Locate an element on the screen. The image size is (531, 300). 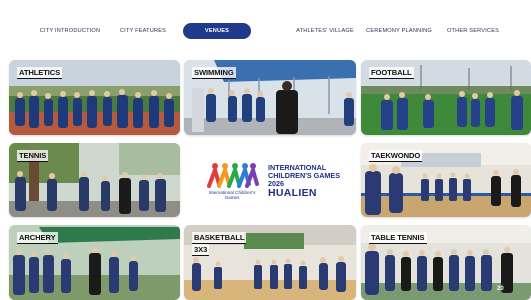
venue-tile-athletics: ATHLETICS is located at coordinates (94, 97).